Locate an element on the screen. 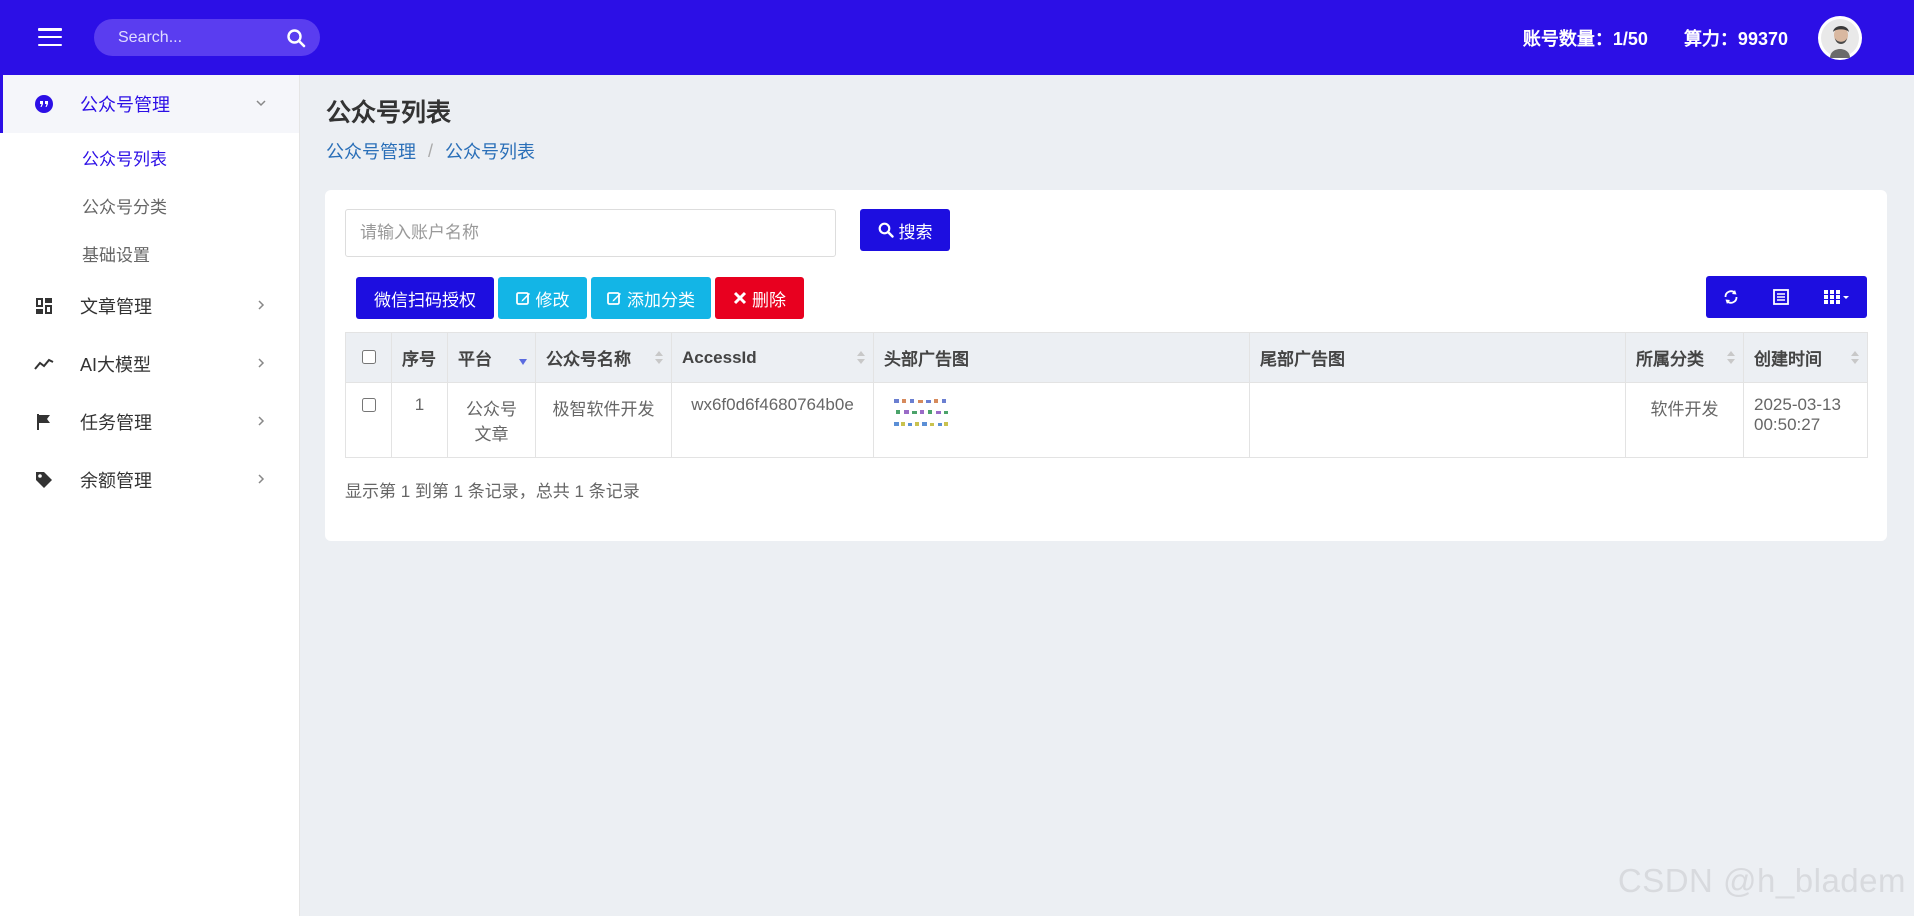 The width and height of the screenshot is (1914, 916). add-category-button-label: 添加分类 is located at coordinates (661, 300).